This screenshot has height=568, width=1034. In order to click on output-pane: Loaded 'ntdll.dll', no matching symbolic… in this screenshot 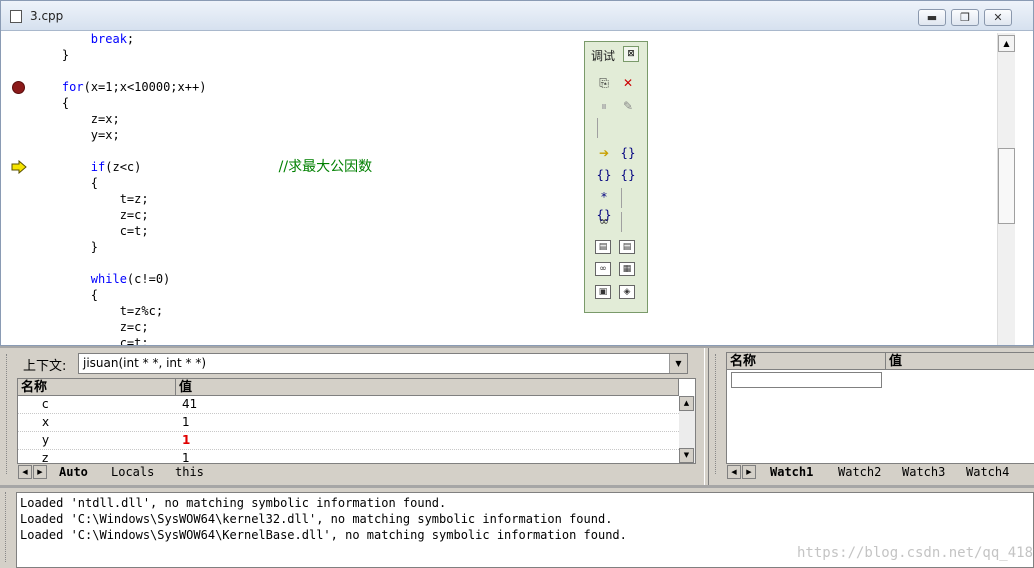, I will do `click(517, 528)`.